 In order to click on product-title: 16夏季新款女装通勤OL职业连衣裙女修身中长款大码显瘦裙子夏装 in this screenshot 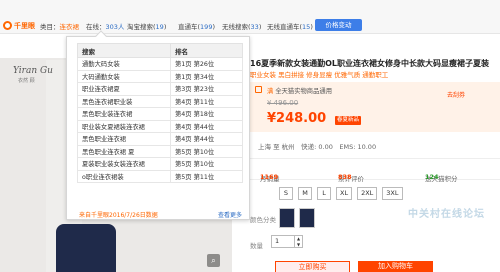, I will do `click(370, 63)`.